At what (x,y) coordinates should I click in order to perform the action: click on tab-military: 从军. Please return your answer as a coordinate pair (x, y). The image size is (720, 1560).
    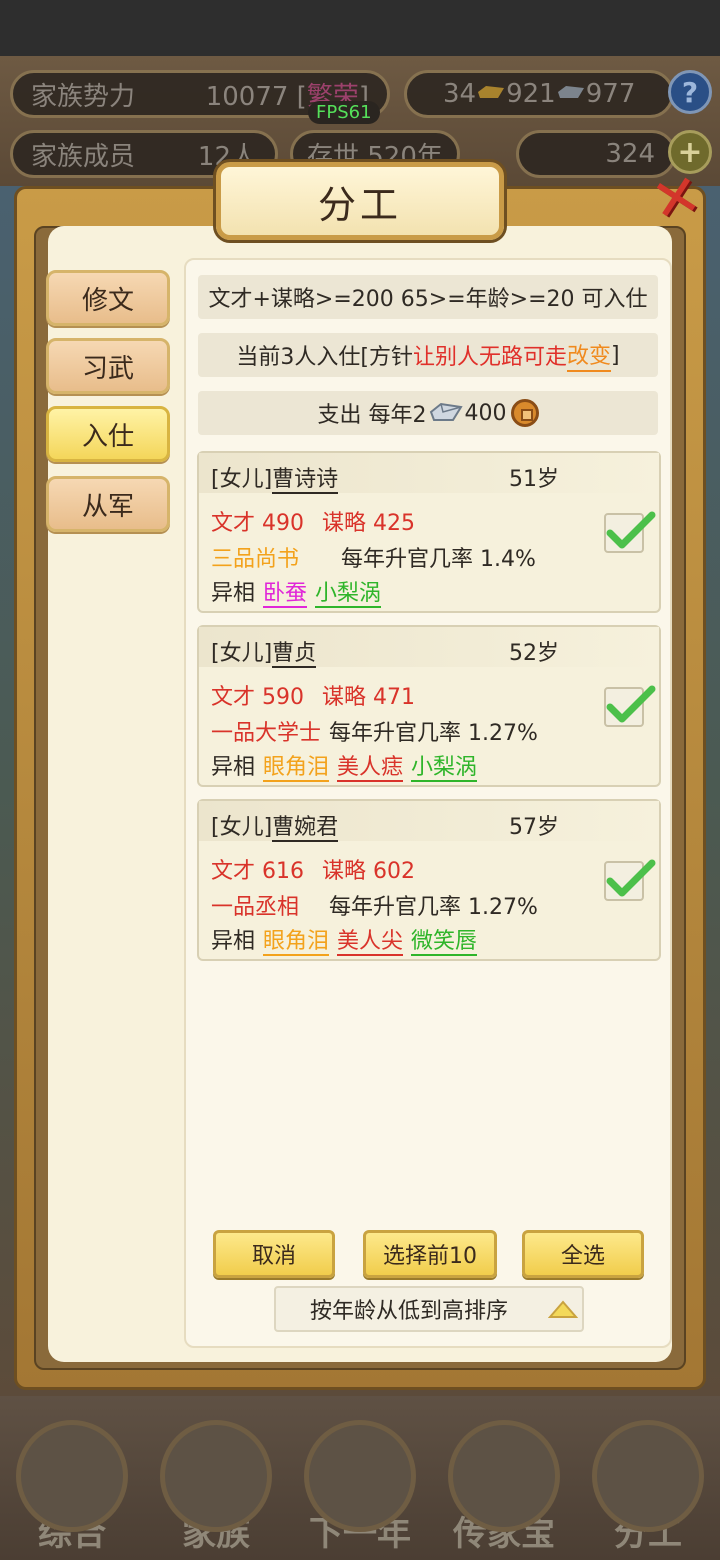
    Looking at the image, I should click on (108, 504).